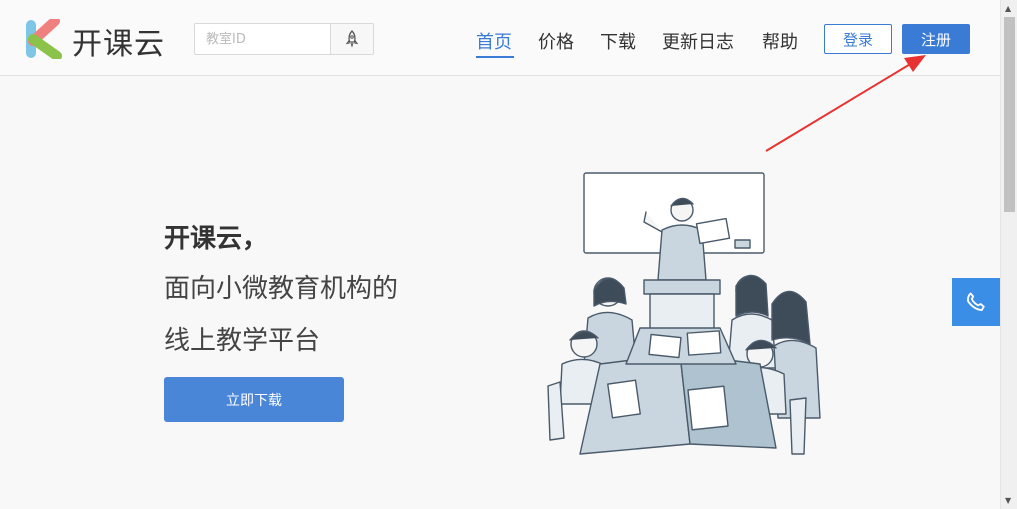 The height and width of the screenshot is (509, 1017). What do you see at coordinates (281, 289) in the screenshot?
I see `hero-subtitle-line1: 面向小微教育机构的` at bounding box center [281, 289].